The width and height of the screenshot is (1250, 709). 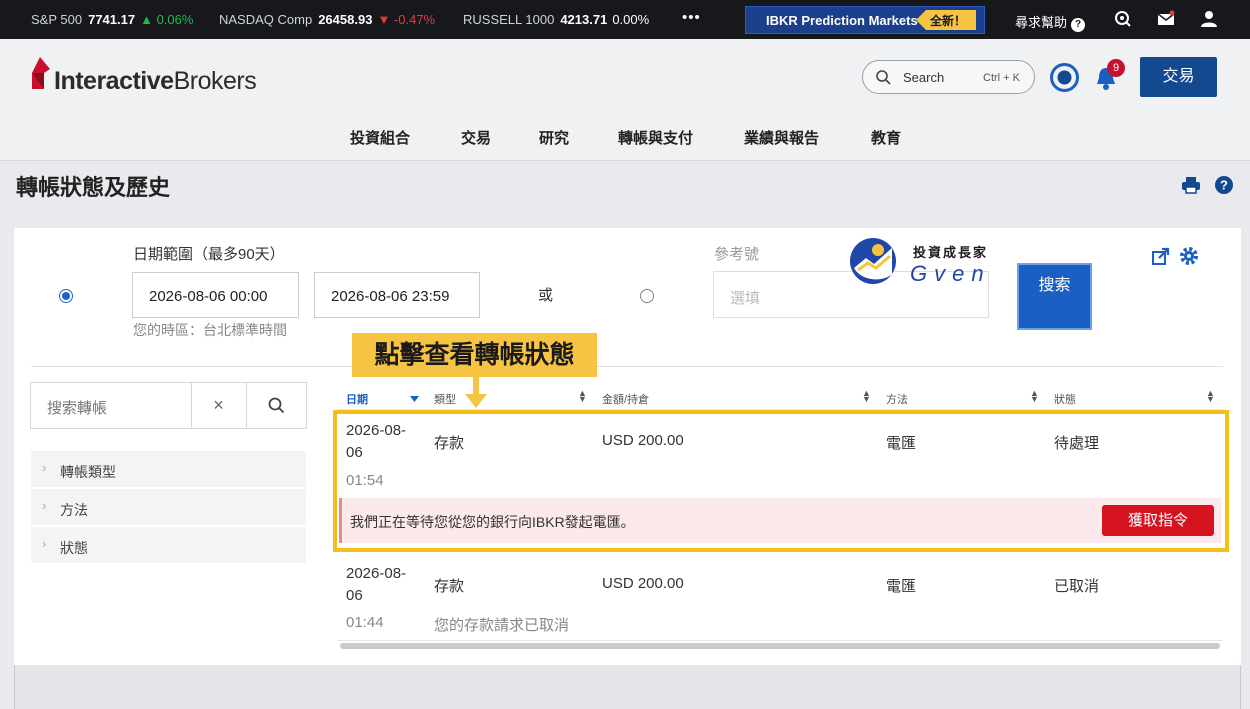 What do you see at coordinates (1116, 68) in the screenshot?
I see `notification-count-badge: 9` at bounding box center [1116, 68].